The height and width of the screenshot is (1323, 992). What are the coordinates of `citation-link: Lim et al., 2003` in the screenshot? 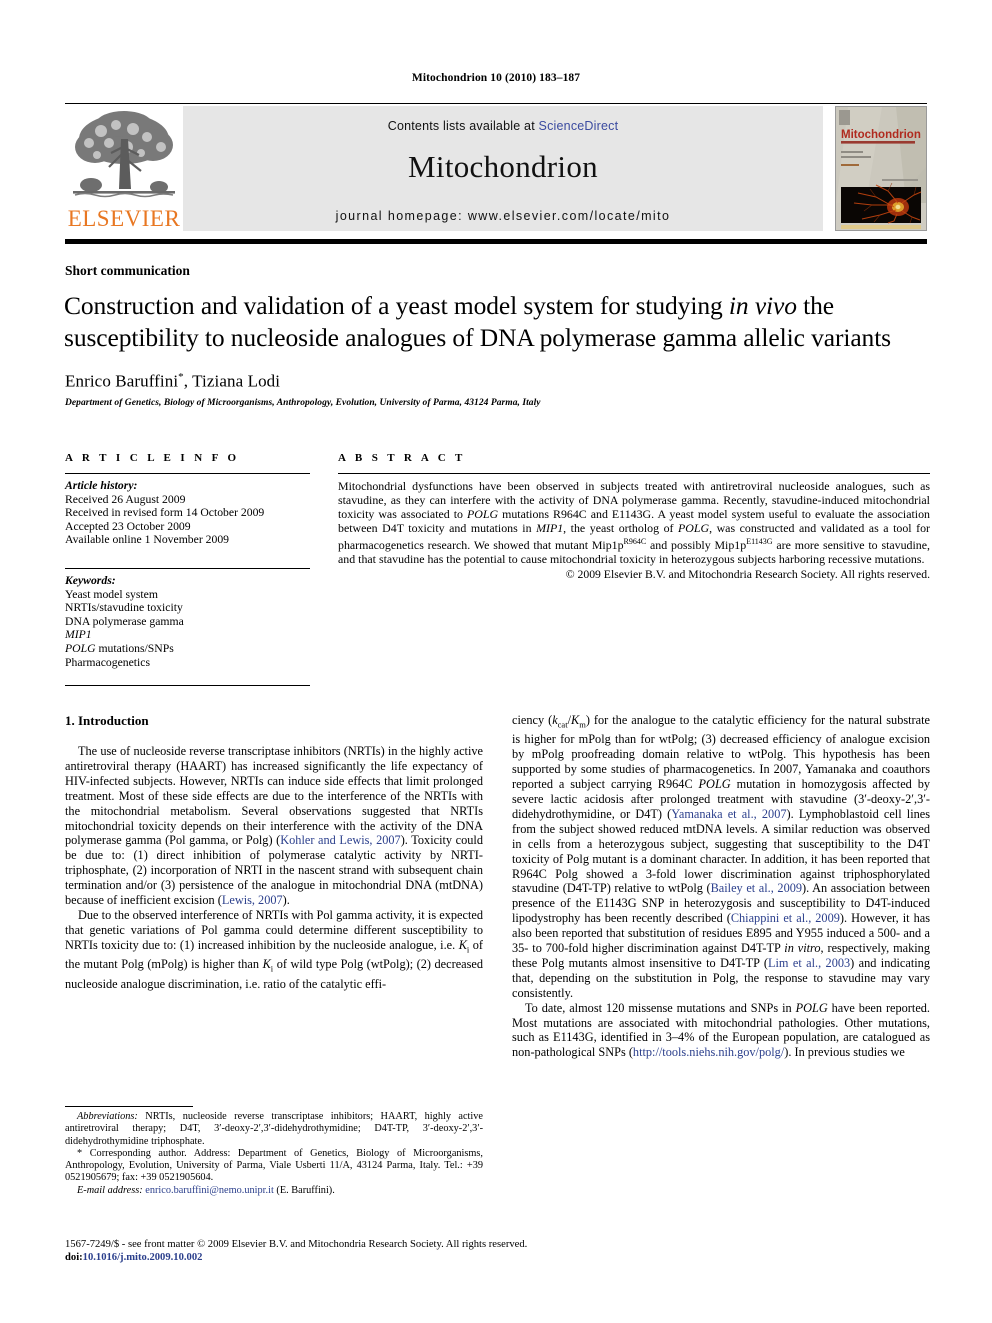 It's located at (809, 963).